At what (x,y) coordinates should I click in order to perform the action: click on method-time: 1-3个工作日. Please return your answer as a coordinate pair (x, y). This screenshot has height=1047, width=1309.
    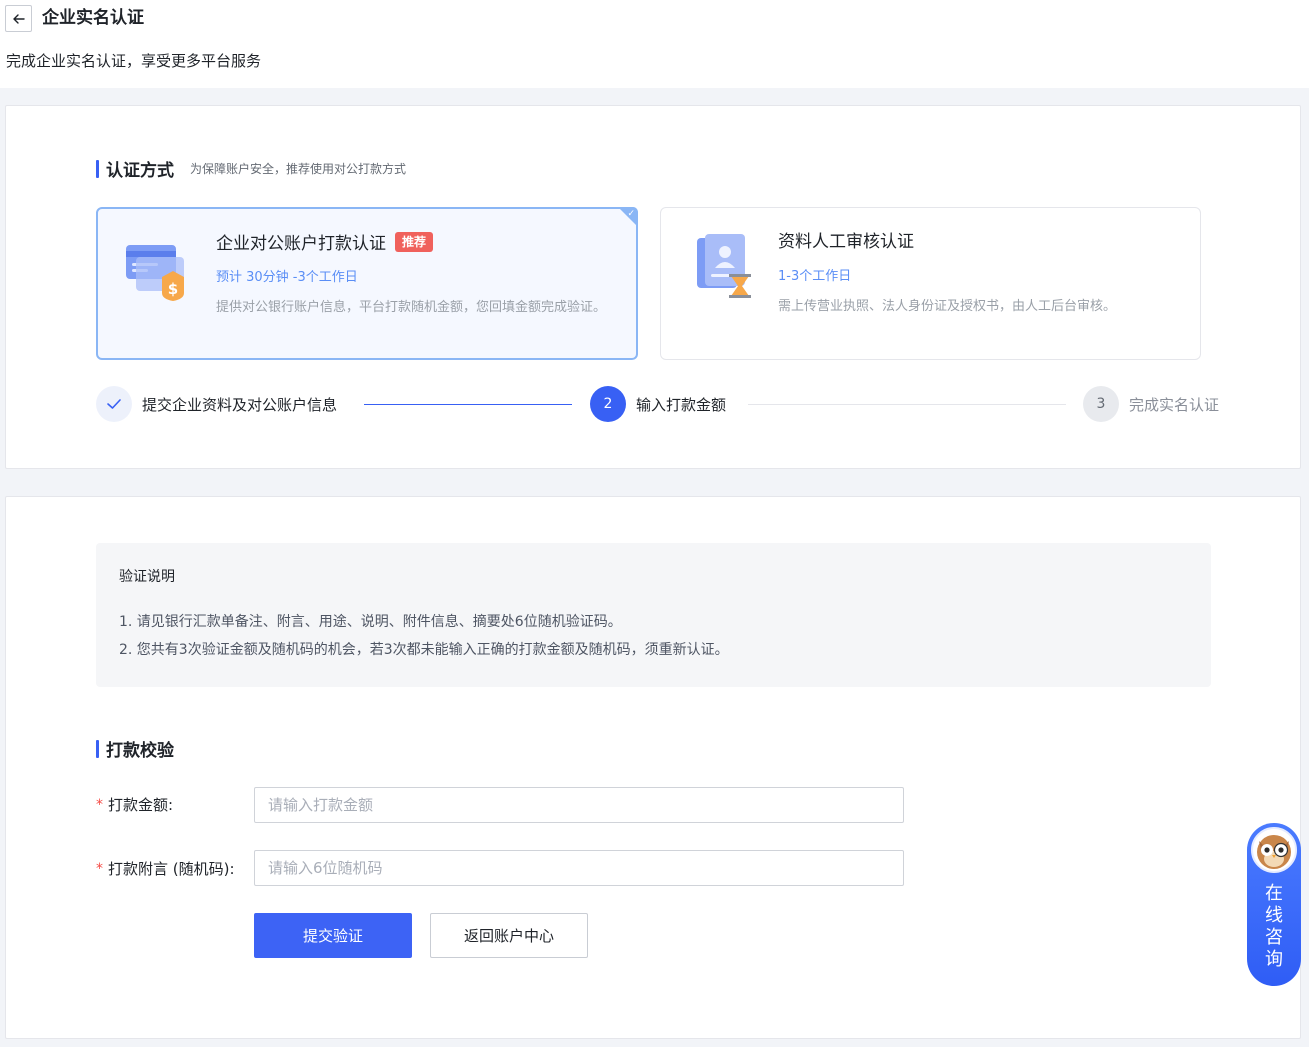
    Looking at the image, I should click on (815, 276).